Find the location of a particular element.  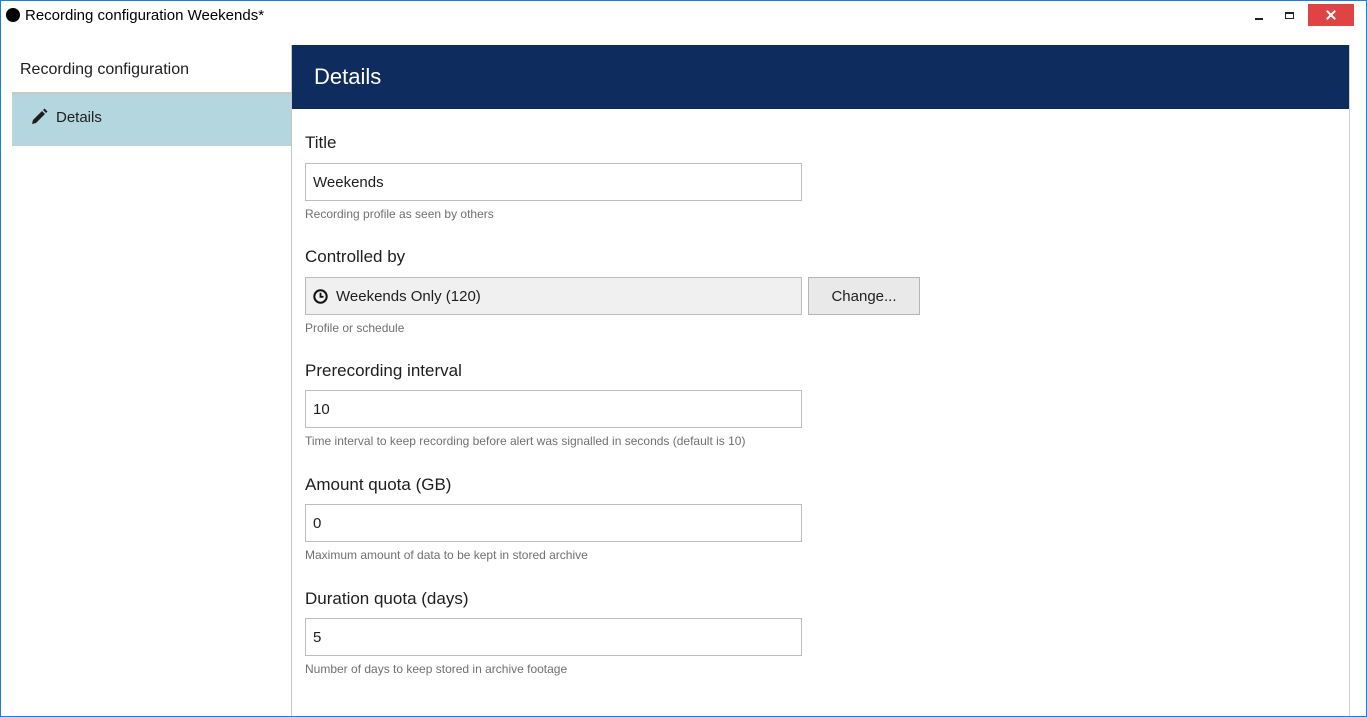

app-dot-icon is located at coordinates (13, 15).